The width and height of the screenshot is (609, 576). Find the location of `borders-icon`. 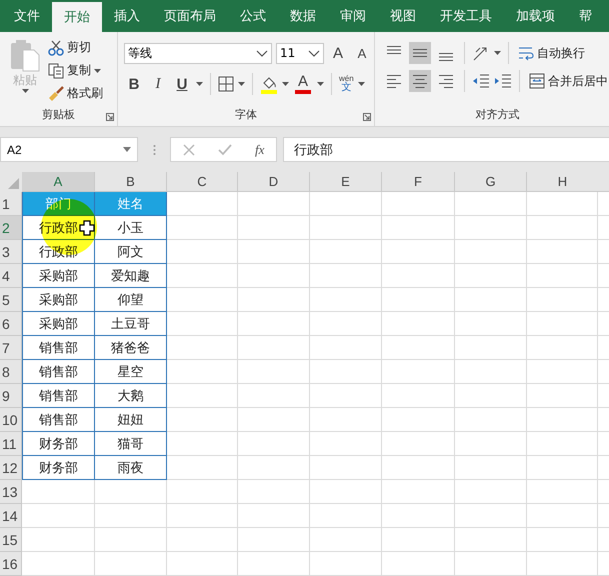

borders-icon is located at coordinates (226, 84).